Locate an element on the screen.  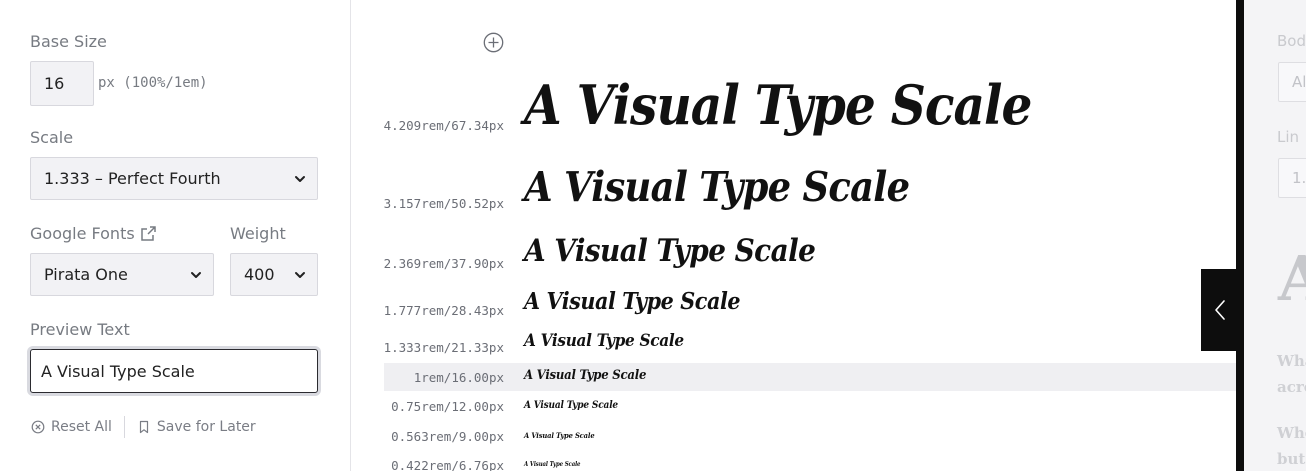
toggle-panel-button is located at coordinates (1220, 310).